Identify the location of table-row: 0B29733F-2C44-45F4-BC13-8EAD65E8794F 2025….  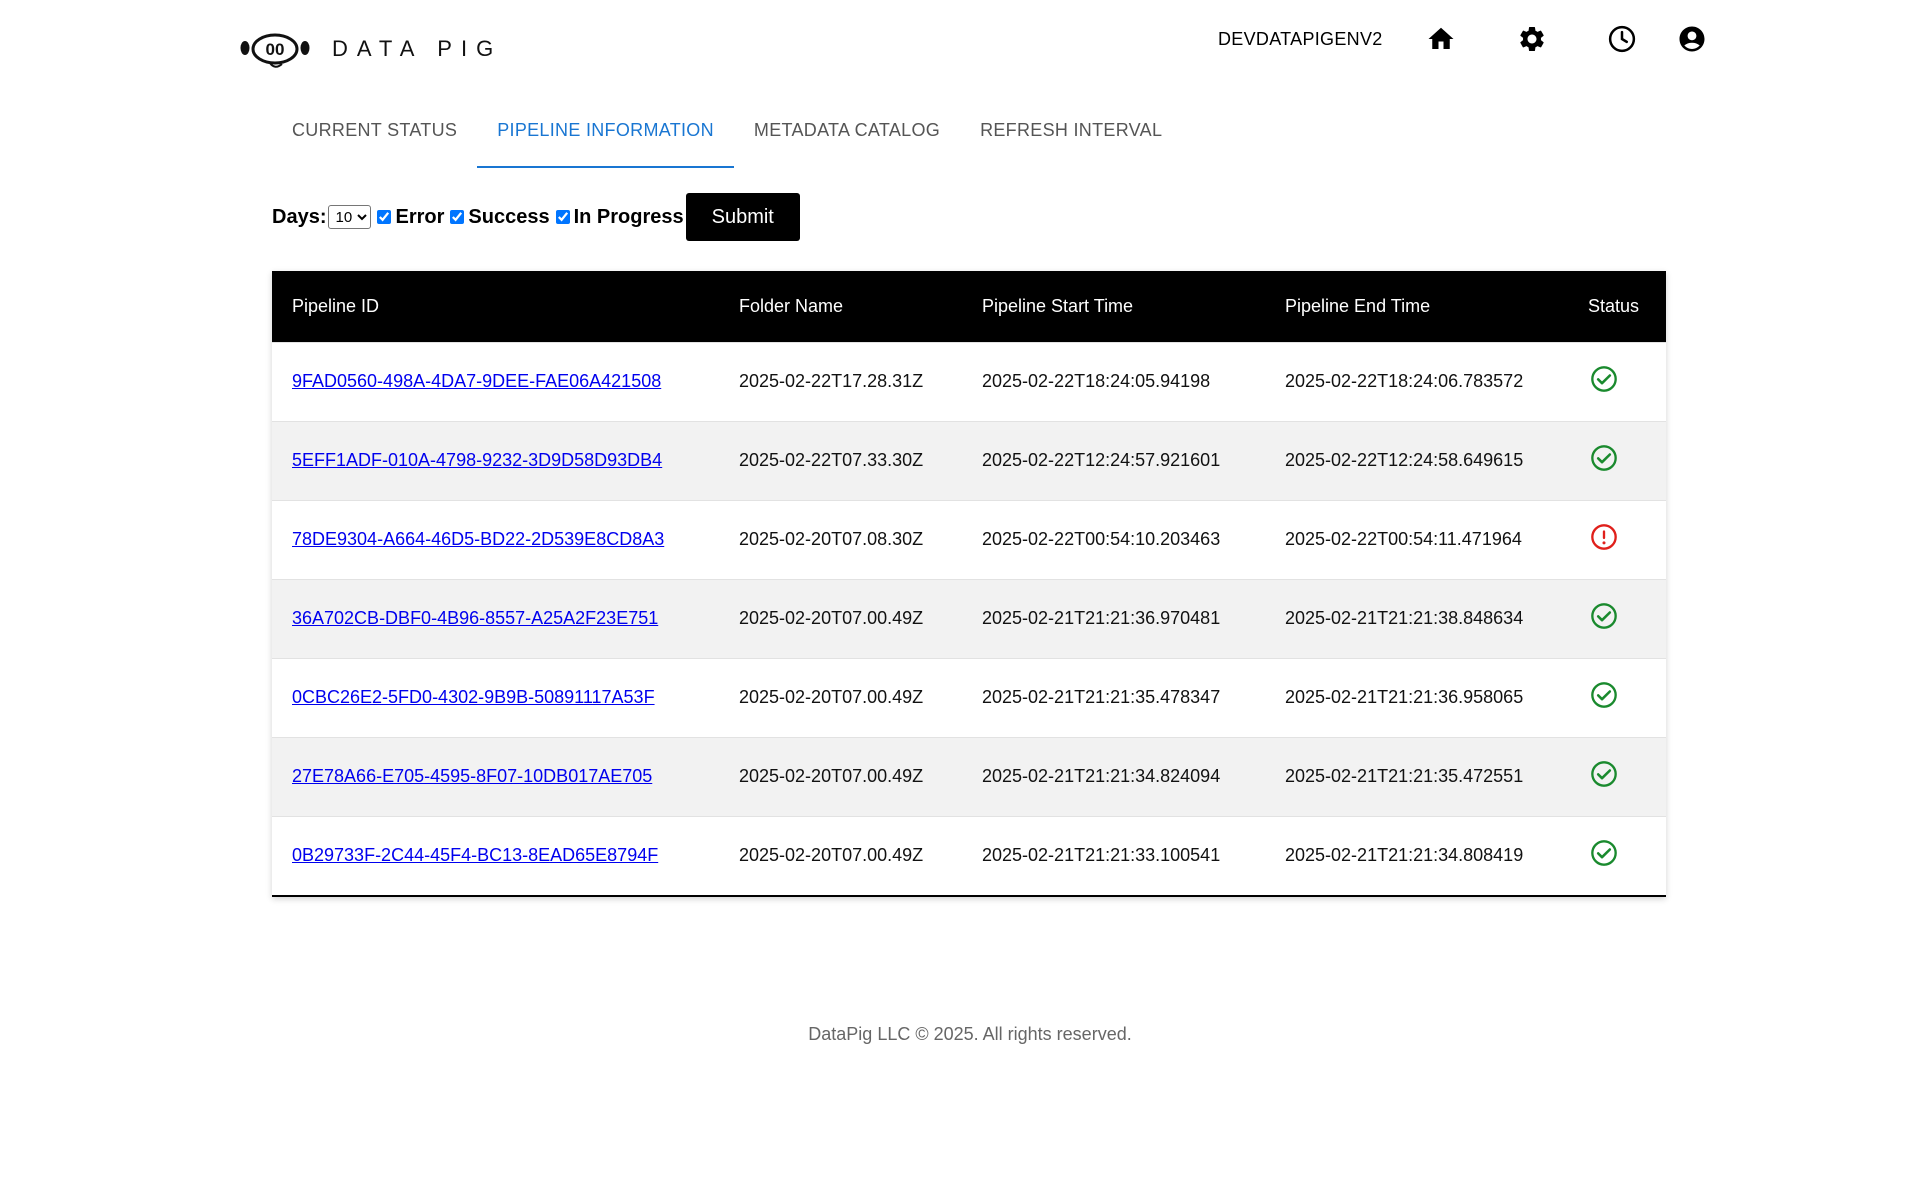
(969, 855).